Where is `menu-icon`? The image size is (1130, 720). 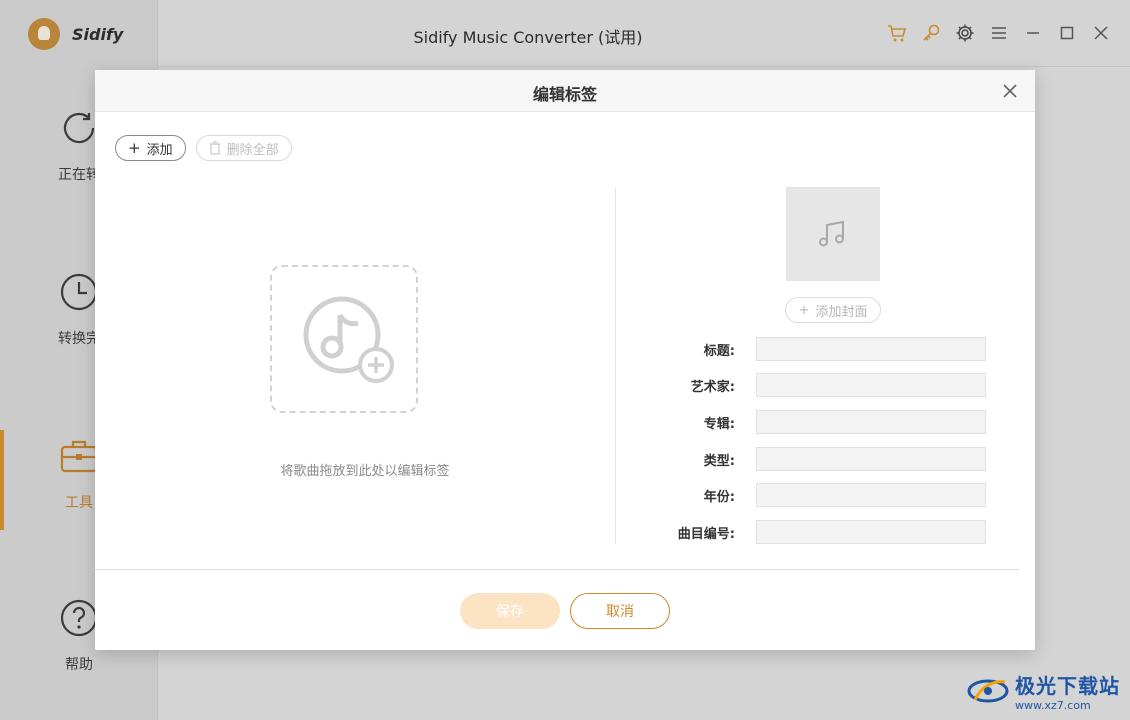
menu-icon is located at coordinates (999, 33).